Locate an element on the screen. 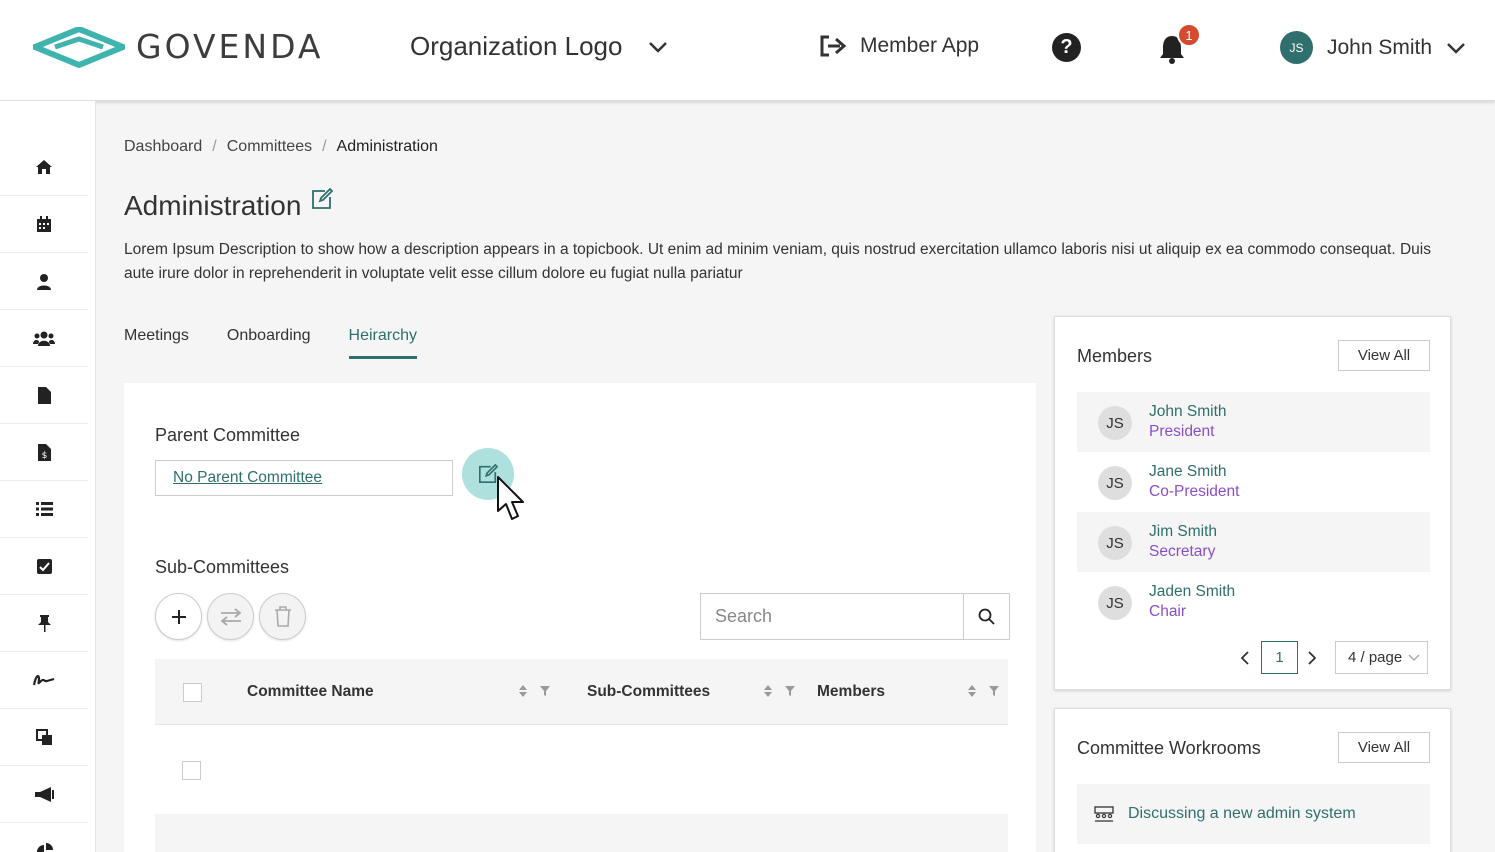 Image resolution: width=1495 pixels, height=852 pixels. member-app-link: Member App is located at coordinates (898, 46).